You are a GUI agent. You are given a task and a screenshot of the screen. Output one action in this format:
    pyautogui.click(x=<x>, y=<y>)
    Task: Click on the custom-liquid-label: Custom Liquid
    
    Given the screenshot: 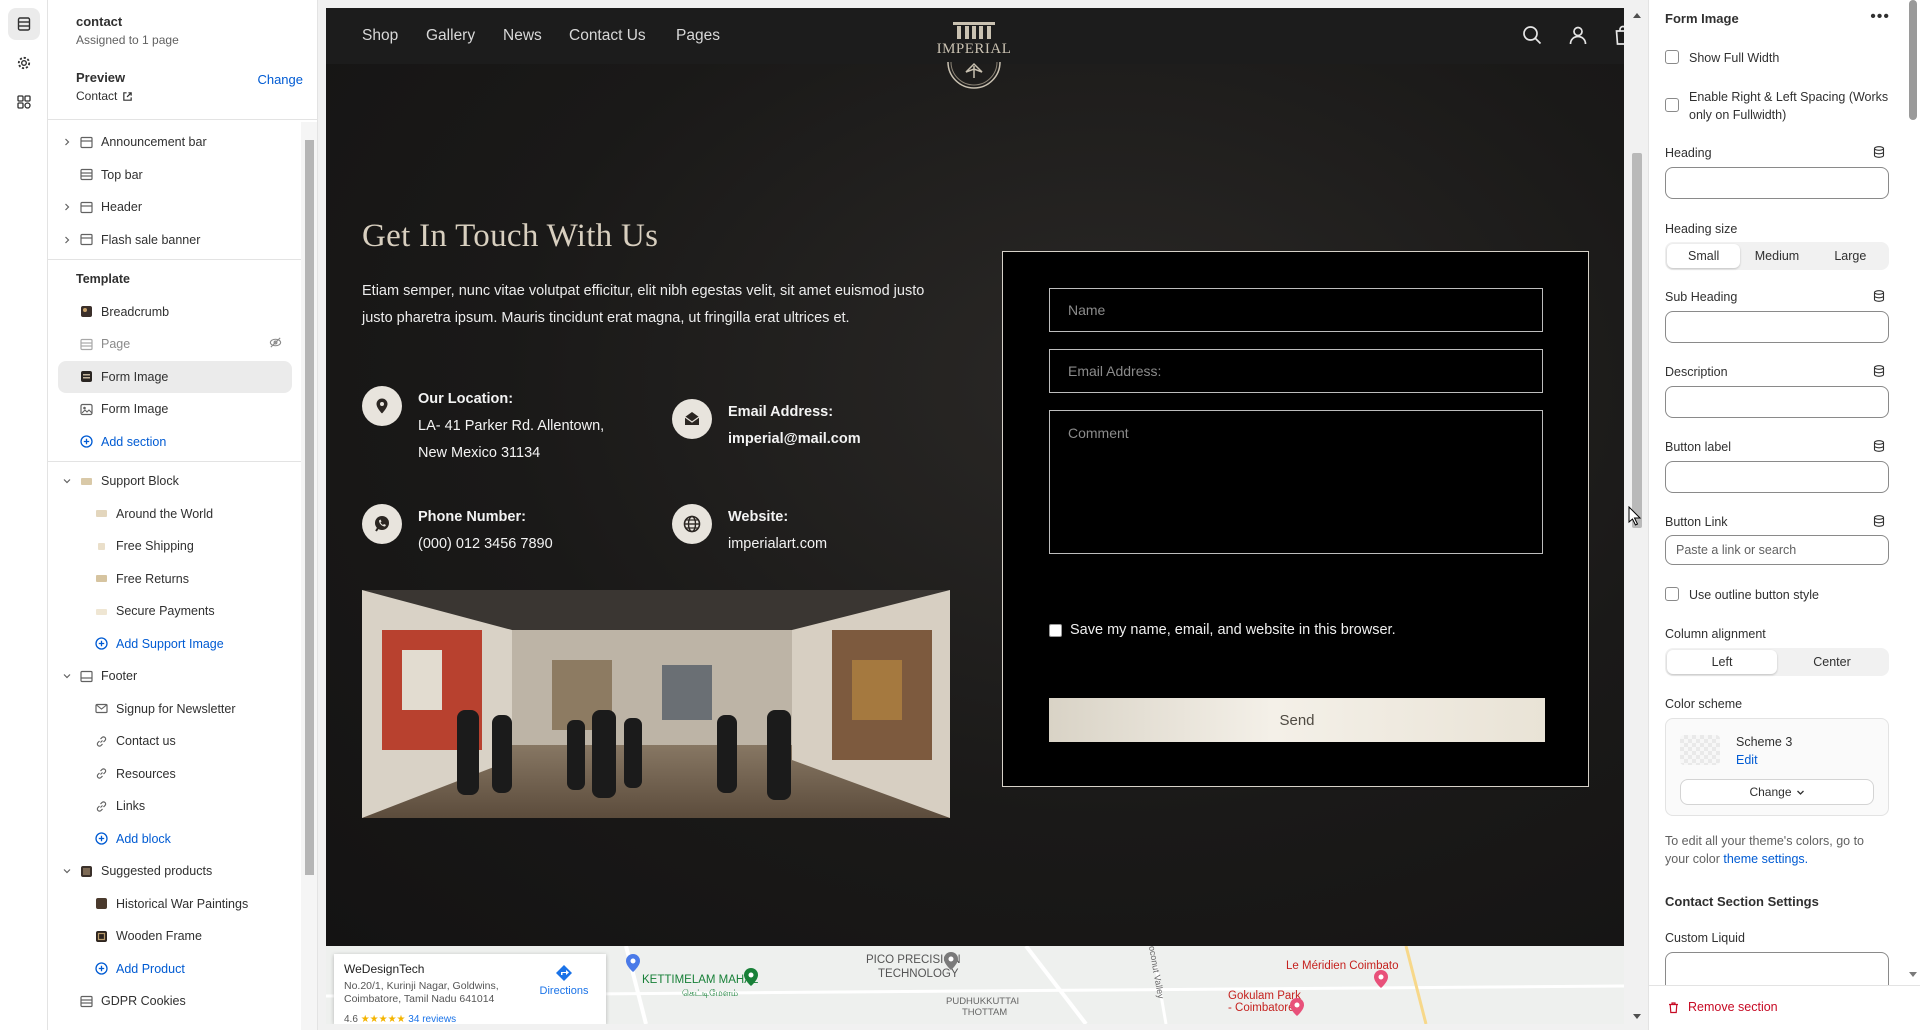 What is the action you would take?
    pyautogui.click(x=1705, y=938)
    